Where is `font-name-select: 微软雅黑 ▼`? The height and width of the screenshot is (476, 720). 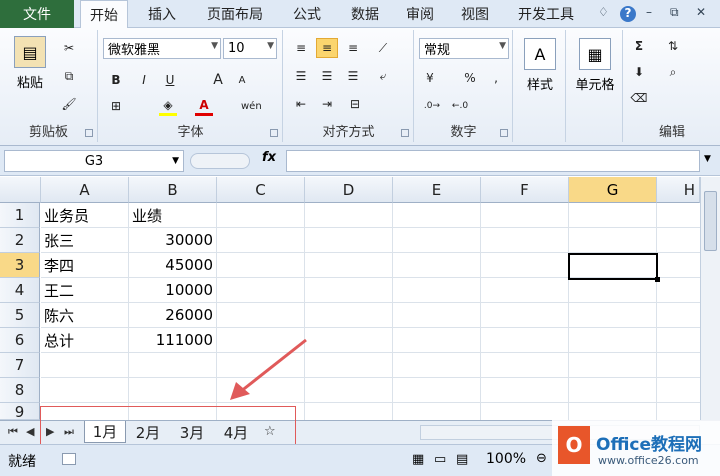
font-name-select: 微软雅黑 ▼ is located at coordinates (162, 48).